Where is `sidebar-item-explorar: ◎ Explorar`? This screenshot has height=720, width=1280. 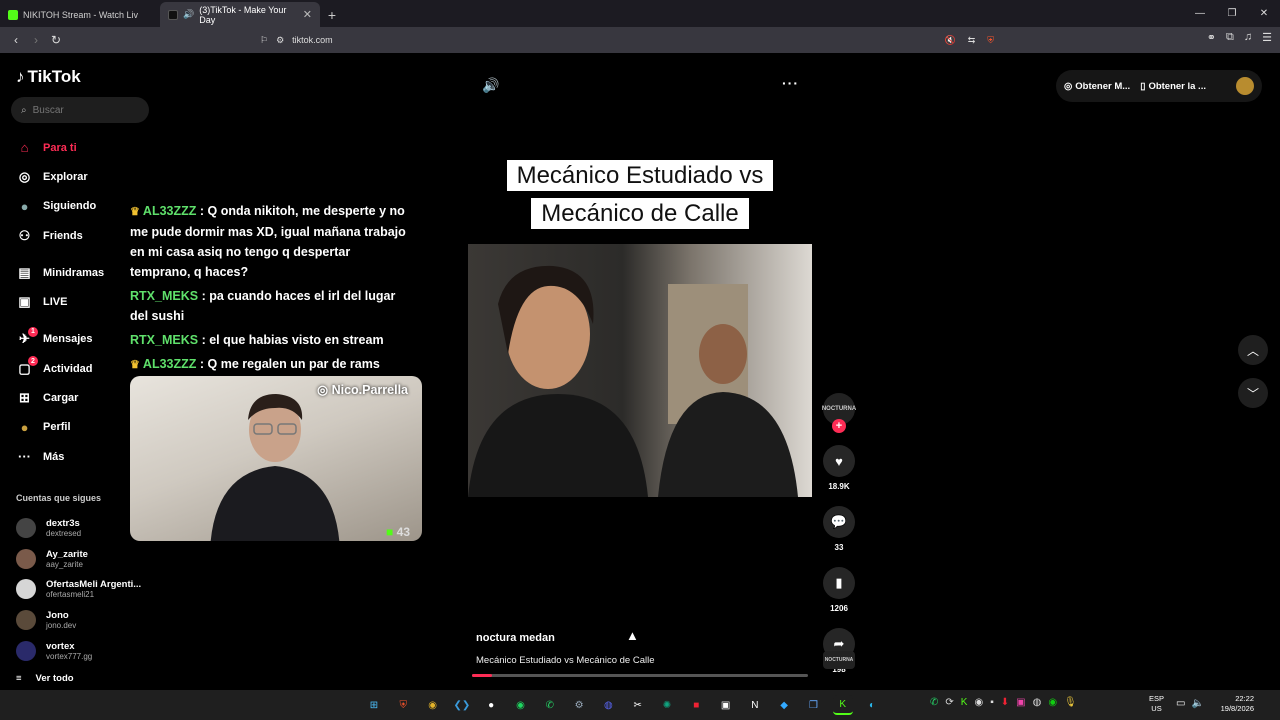 sidebar-item-explorar: ◎ Explorar is located at coordinates (76, 176).